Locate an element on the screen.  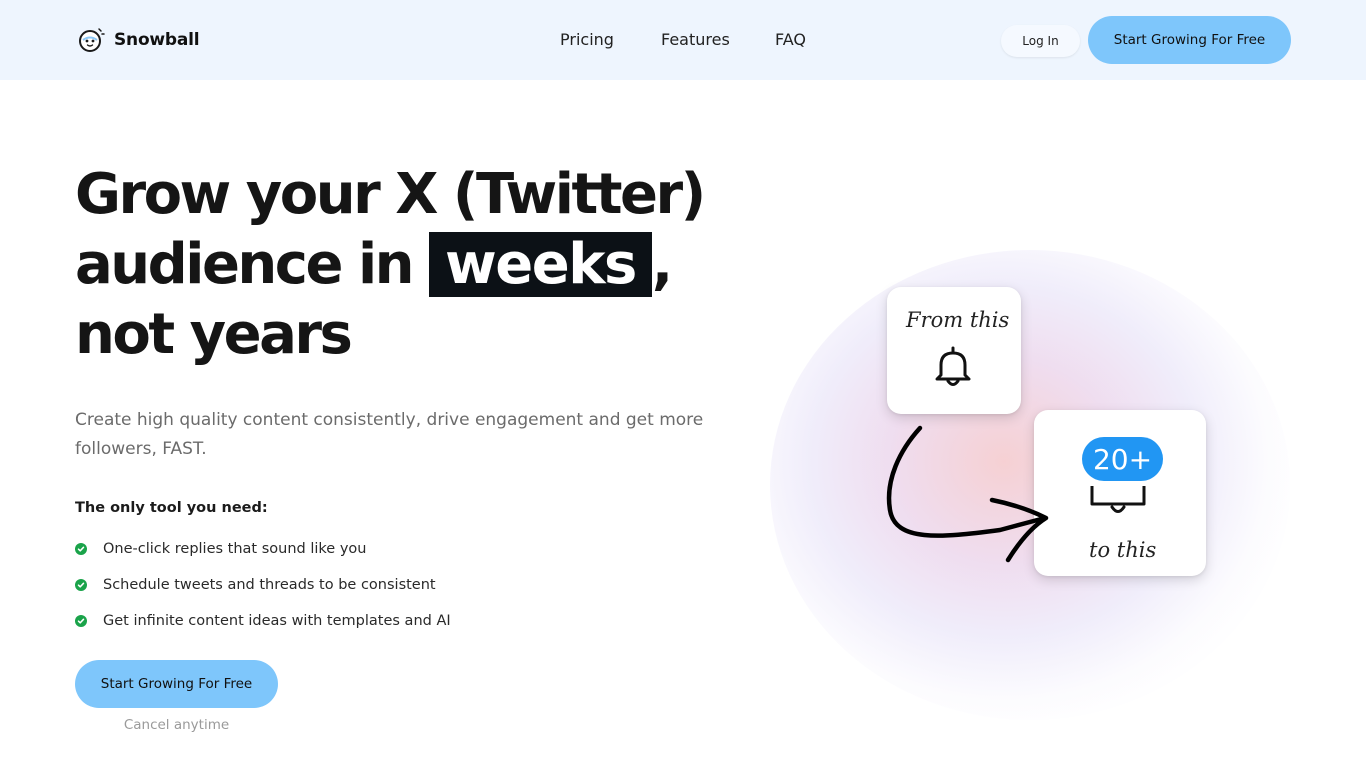
from-label: From this is located at coordinates (958, 320).